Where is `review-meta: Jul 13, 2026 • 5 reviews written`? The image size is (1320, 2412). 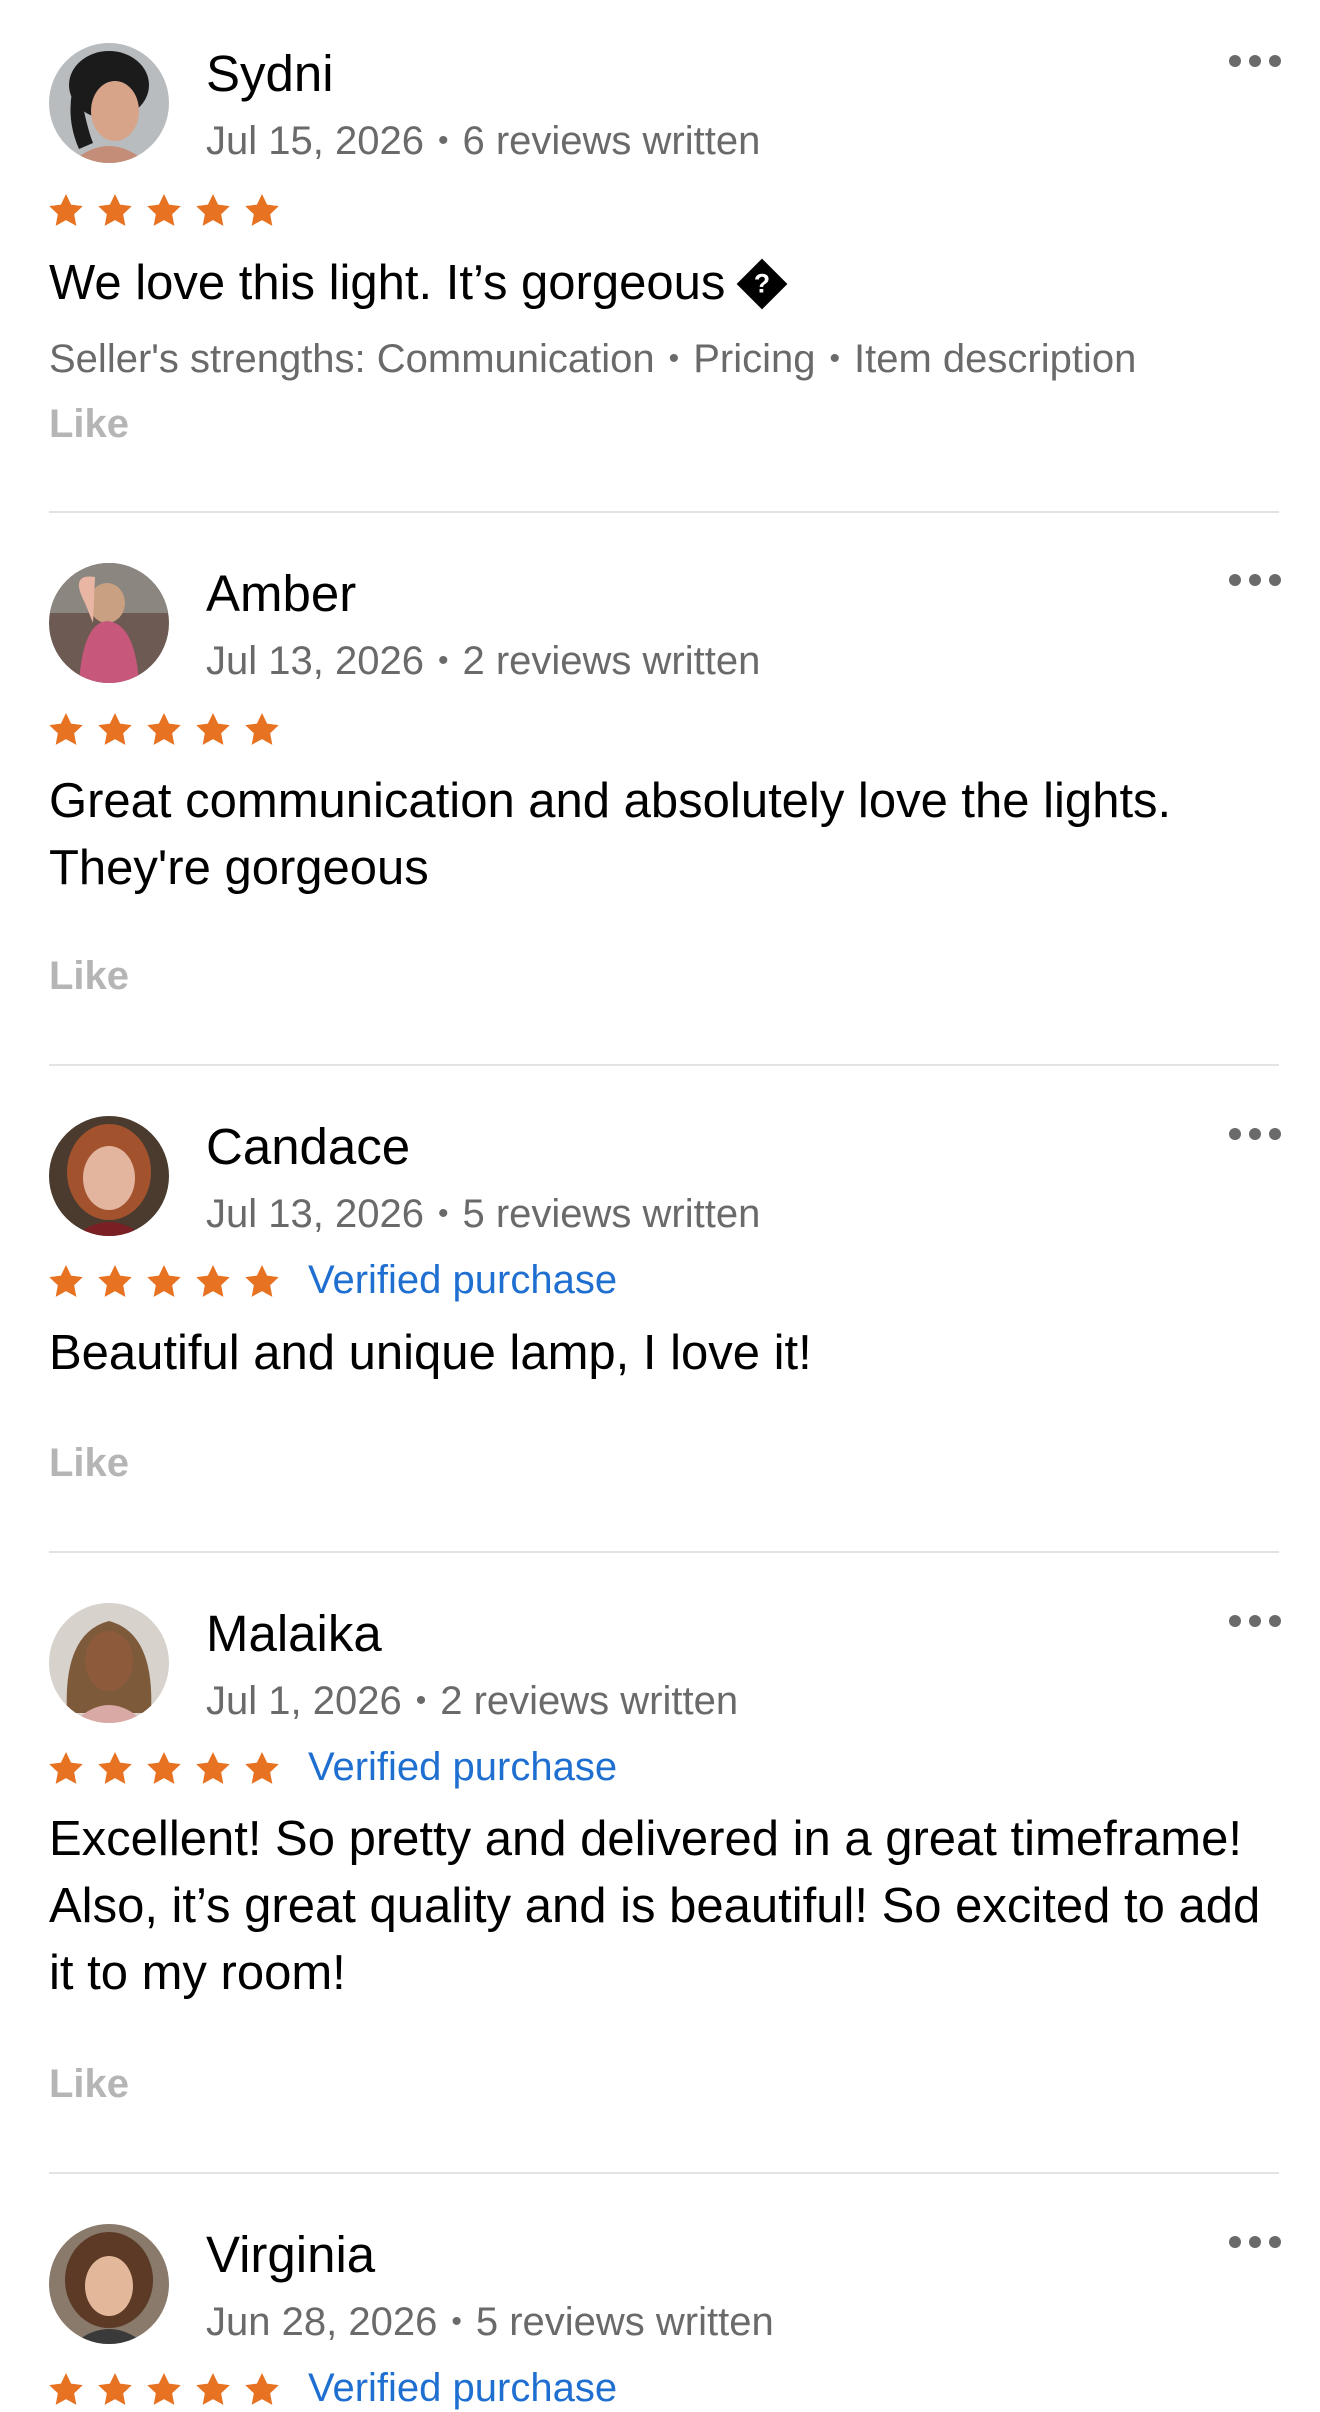
review-meta: Jul 13, 2026 • 5 reviews written is located at coordinates (483, 1214).